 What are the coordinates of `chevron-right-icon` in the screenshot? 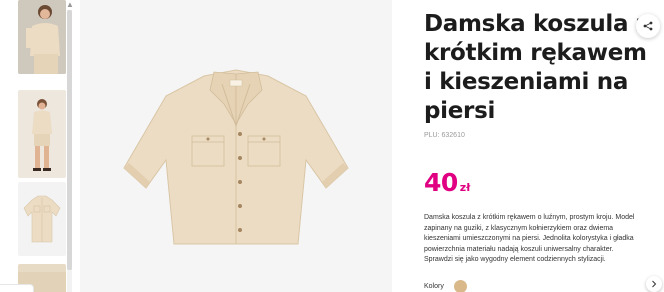 It's located at (654, 284).